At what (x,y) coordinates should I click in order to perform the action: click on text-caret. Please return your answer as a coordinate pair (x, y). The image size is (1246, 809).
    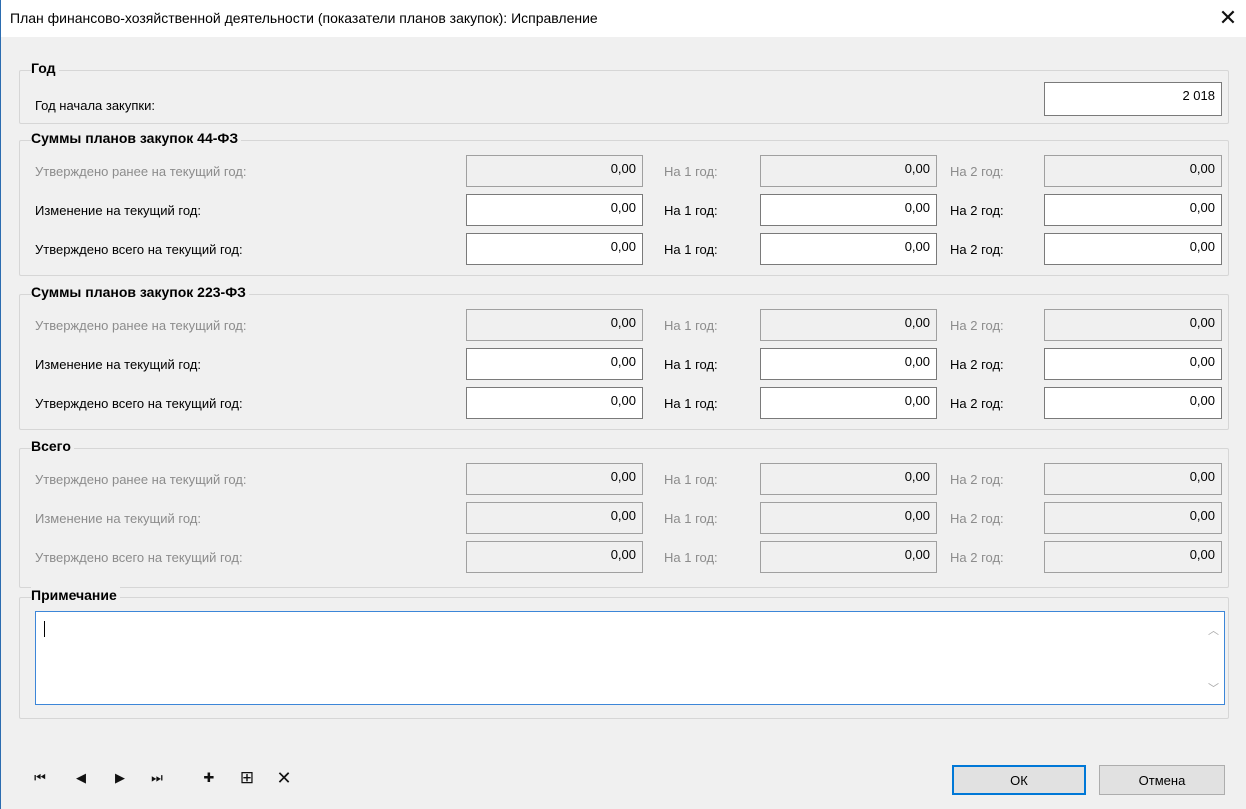
    Looking at the image, I should click on (44, 629).